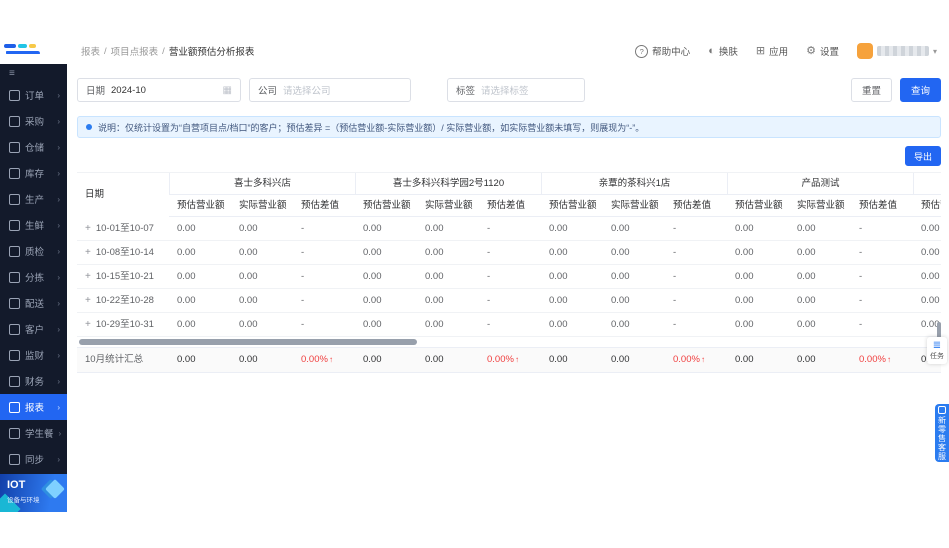  What do you see at coordinates (822, 51) in the screenshot?
I see `settings-button: ⚙ 设置` at bounding box center [822, 51].